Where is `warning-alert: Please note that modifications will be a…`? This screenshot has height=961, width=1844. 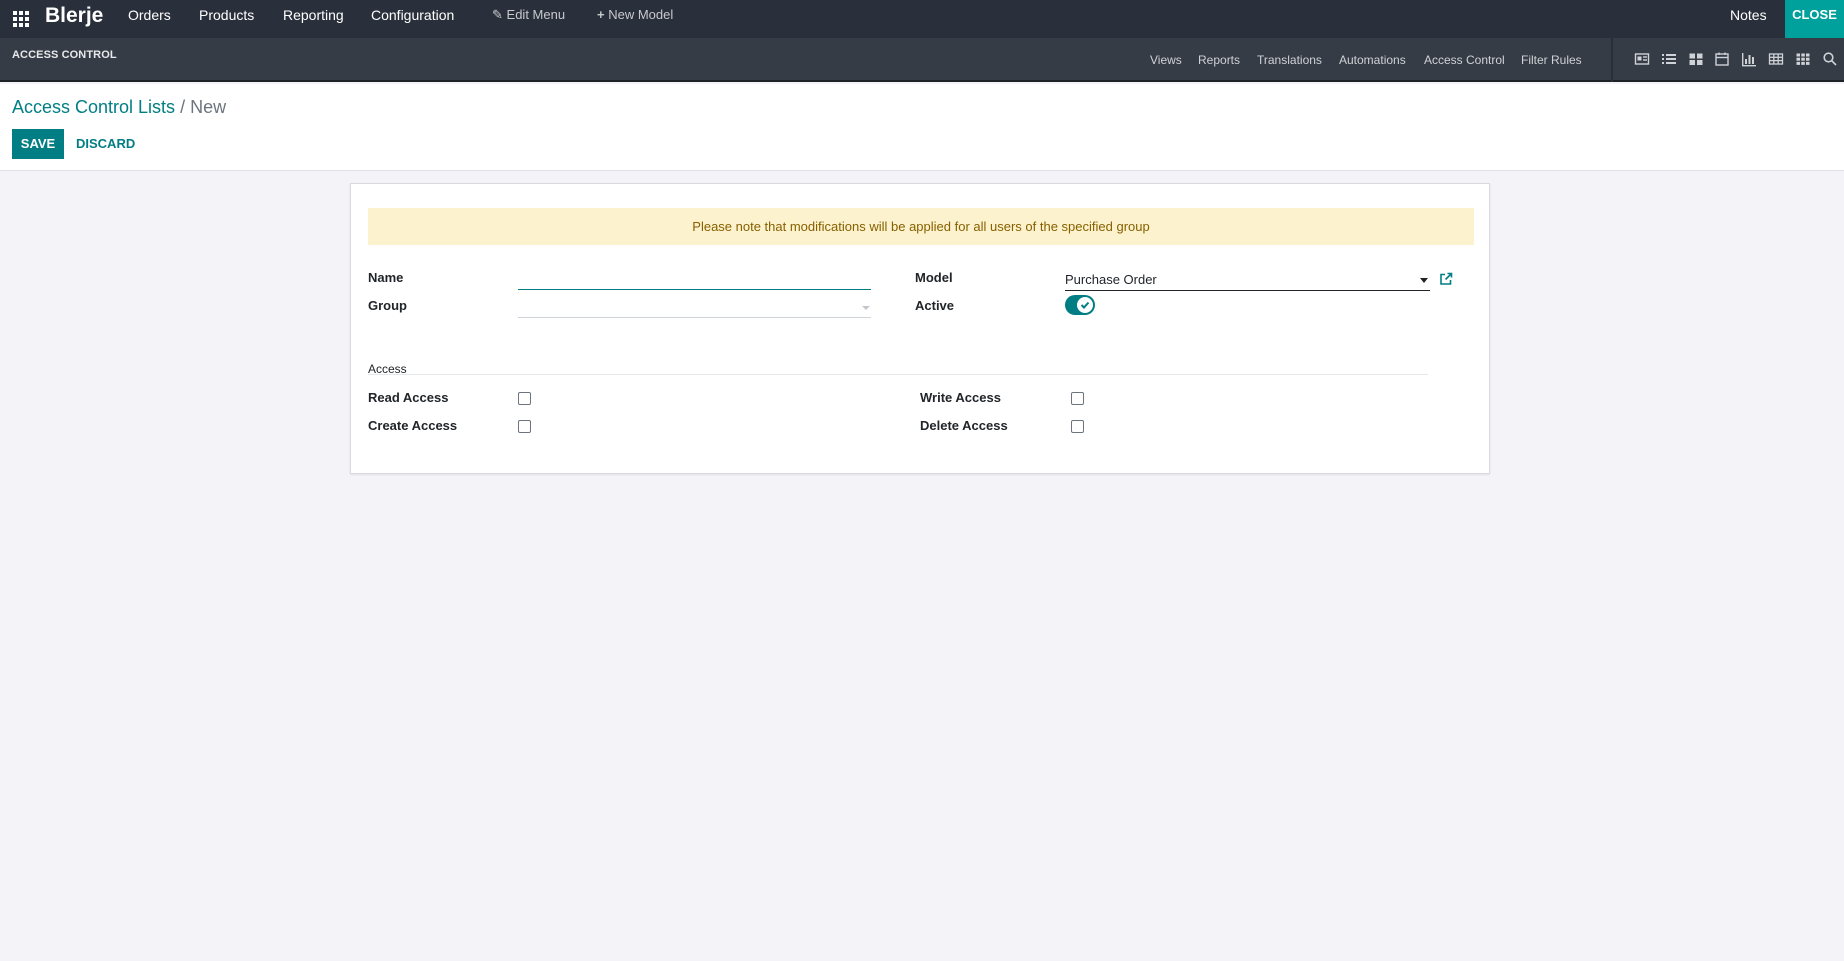 warning-alert: Please note that modifications will be a… is located at coordinates (921, 226).